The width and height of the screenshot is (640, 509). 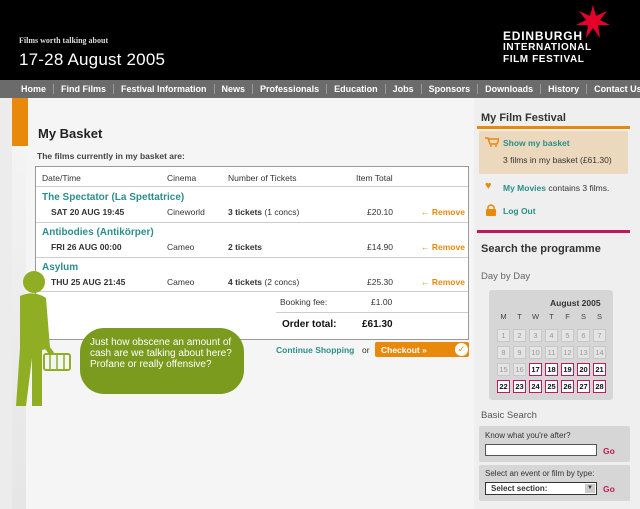 What do you see at coordinates (356, 89) in the screenshot?
I see `nav-education: Education` at bounding box center [356, 89].